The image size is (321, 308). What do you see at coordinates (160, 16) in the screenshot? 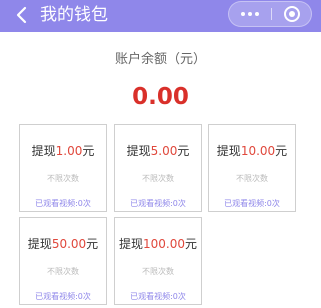
I see `top-bar: 我的钱包` at bounding box center [160, 16].